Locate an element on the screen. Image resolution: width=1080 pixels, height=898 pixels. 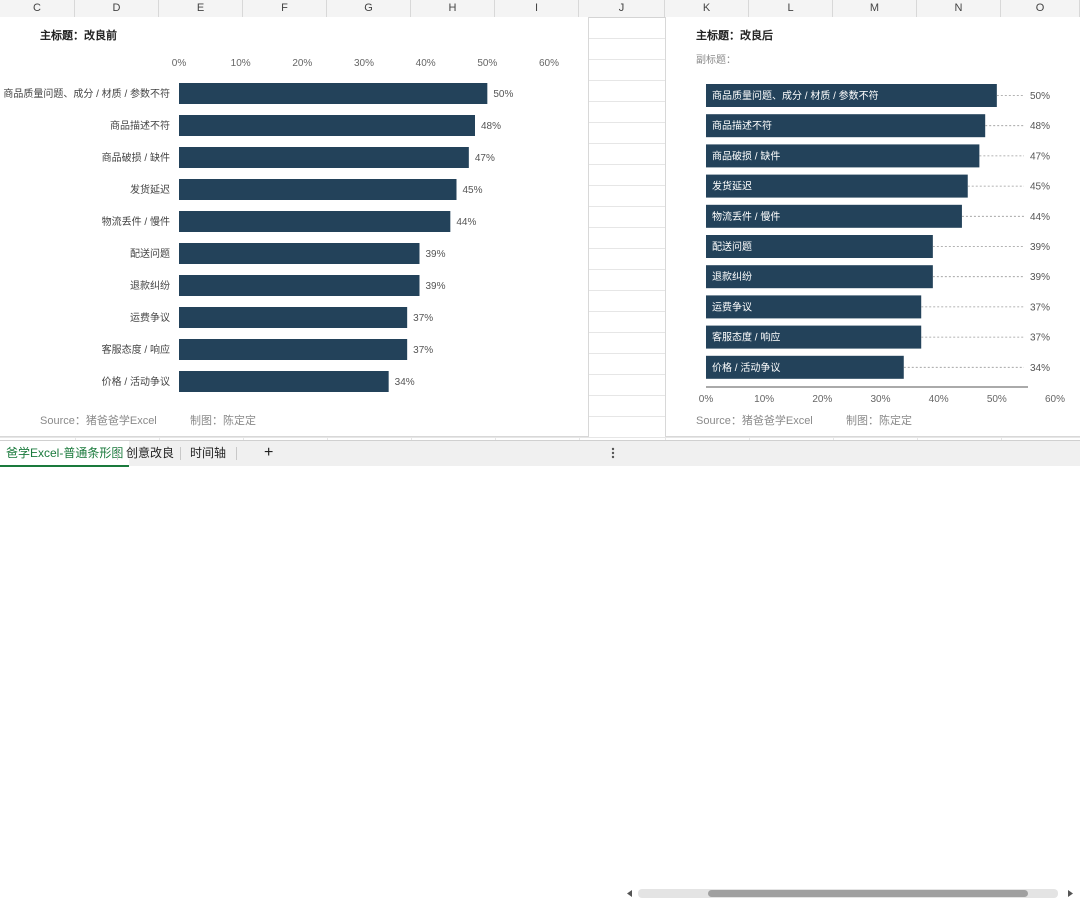
column-header-n: N is located at coordinates (959, 8).